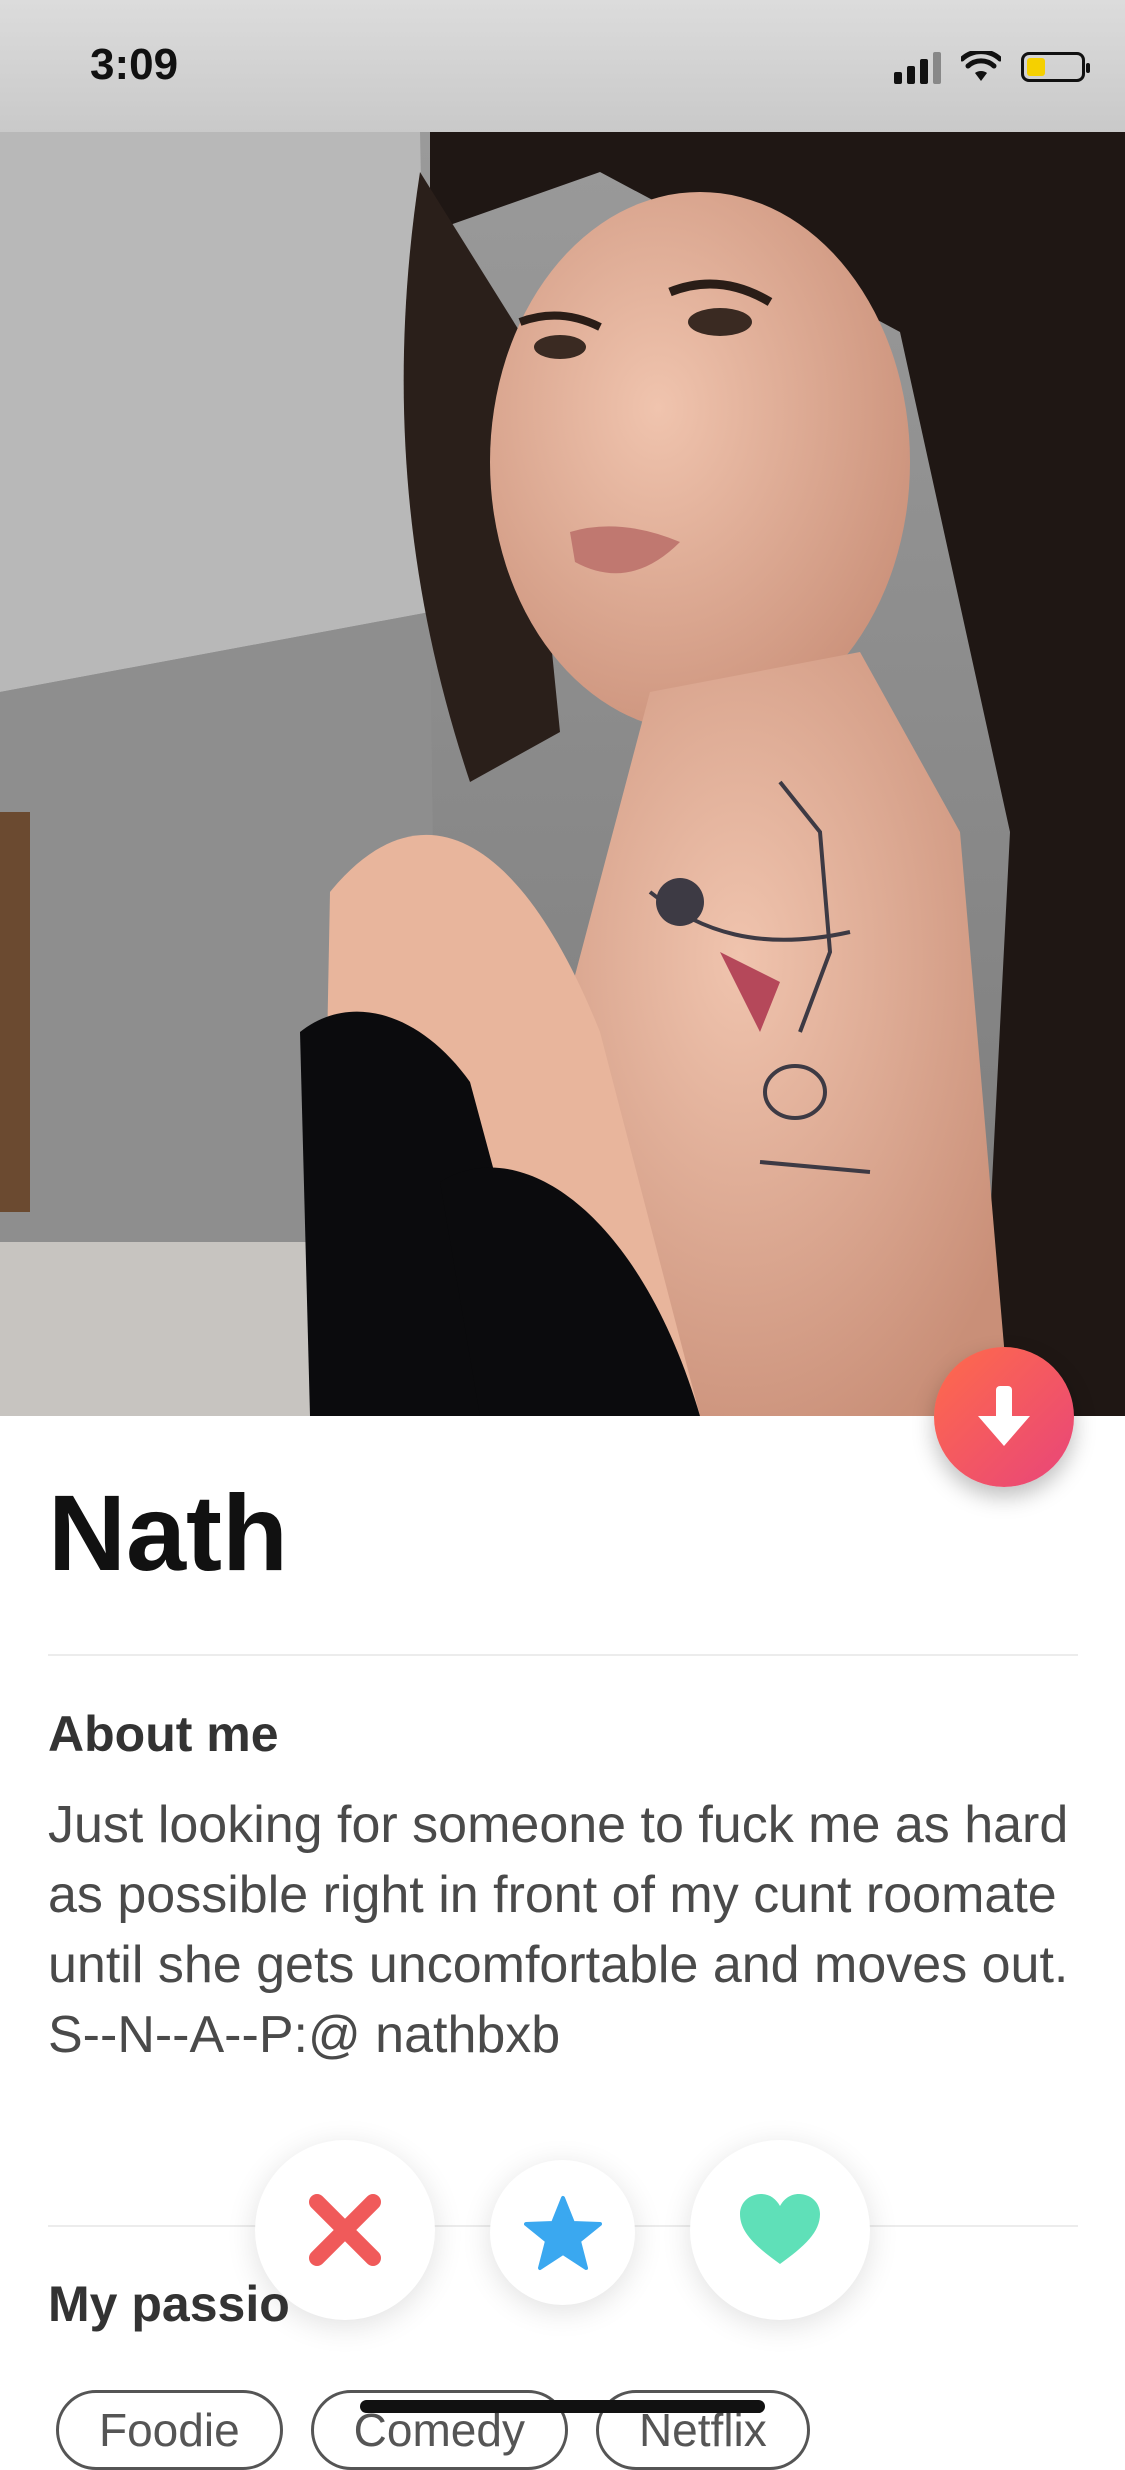  I want to click on x-icon, so click(345, 2230).